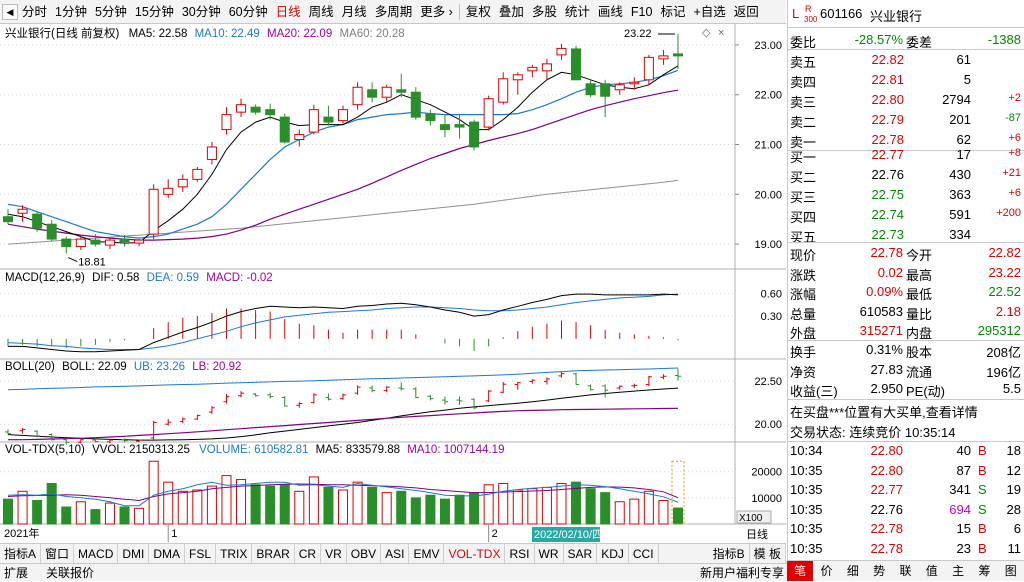 This screenshot has width=1024, height=582. What do you see at coordinates (71, 12) in the screenshot?
I see `tab-1min: 1分钟` at bounding box center [71, 12].